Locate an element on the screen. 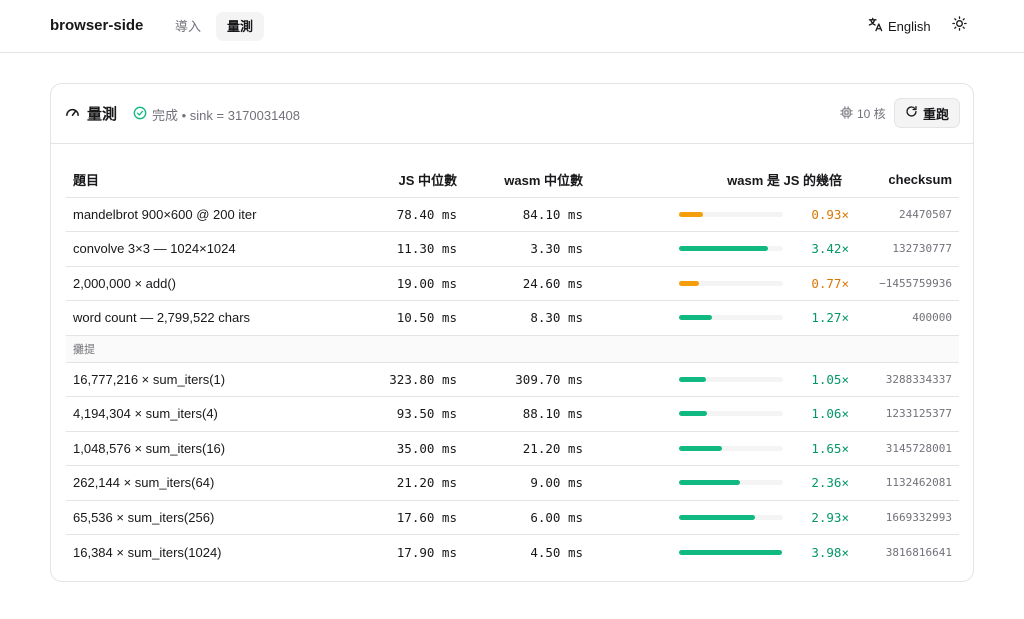  js-median: 21.20 ms is located at coordinates (401, 483).